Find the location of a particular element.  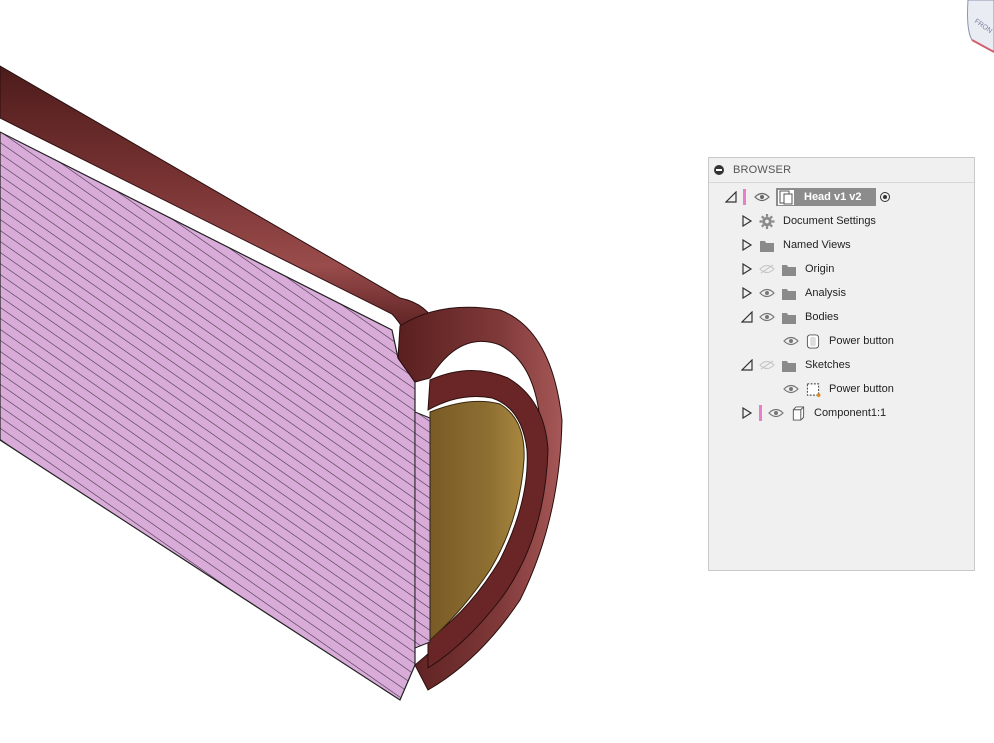

tree-label: Named Views is located at coordinates (817, 245).